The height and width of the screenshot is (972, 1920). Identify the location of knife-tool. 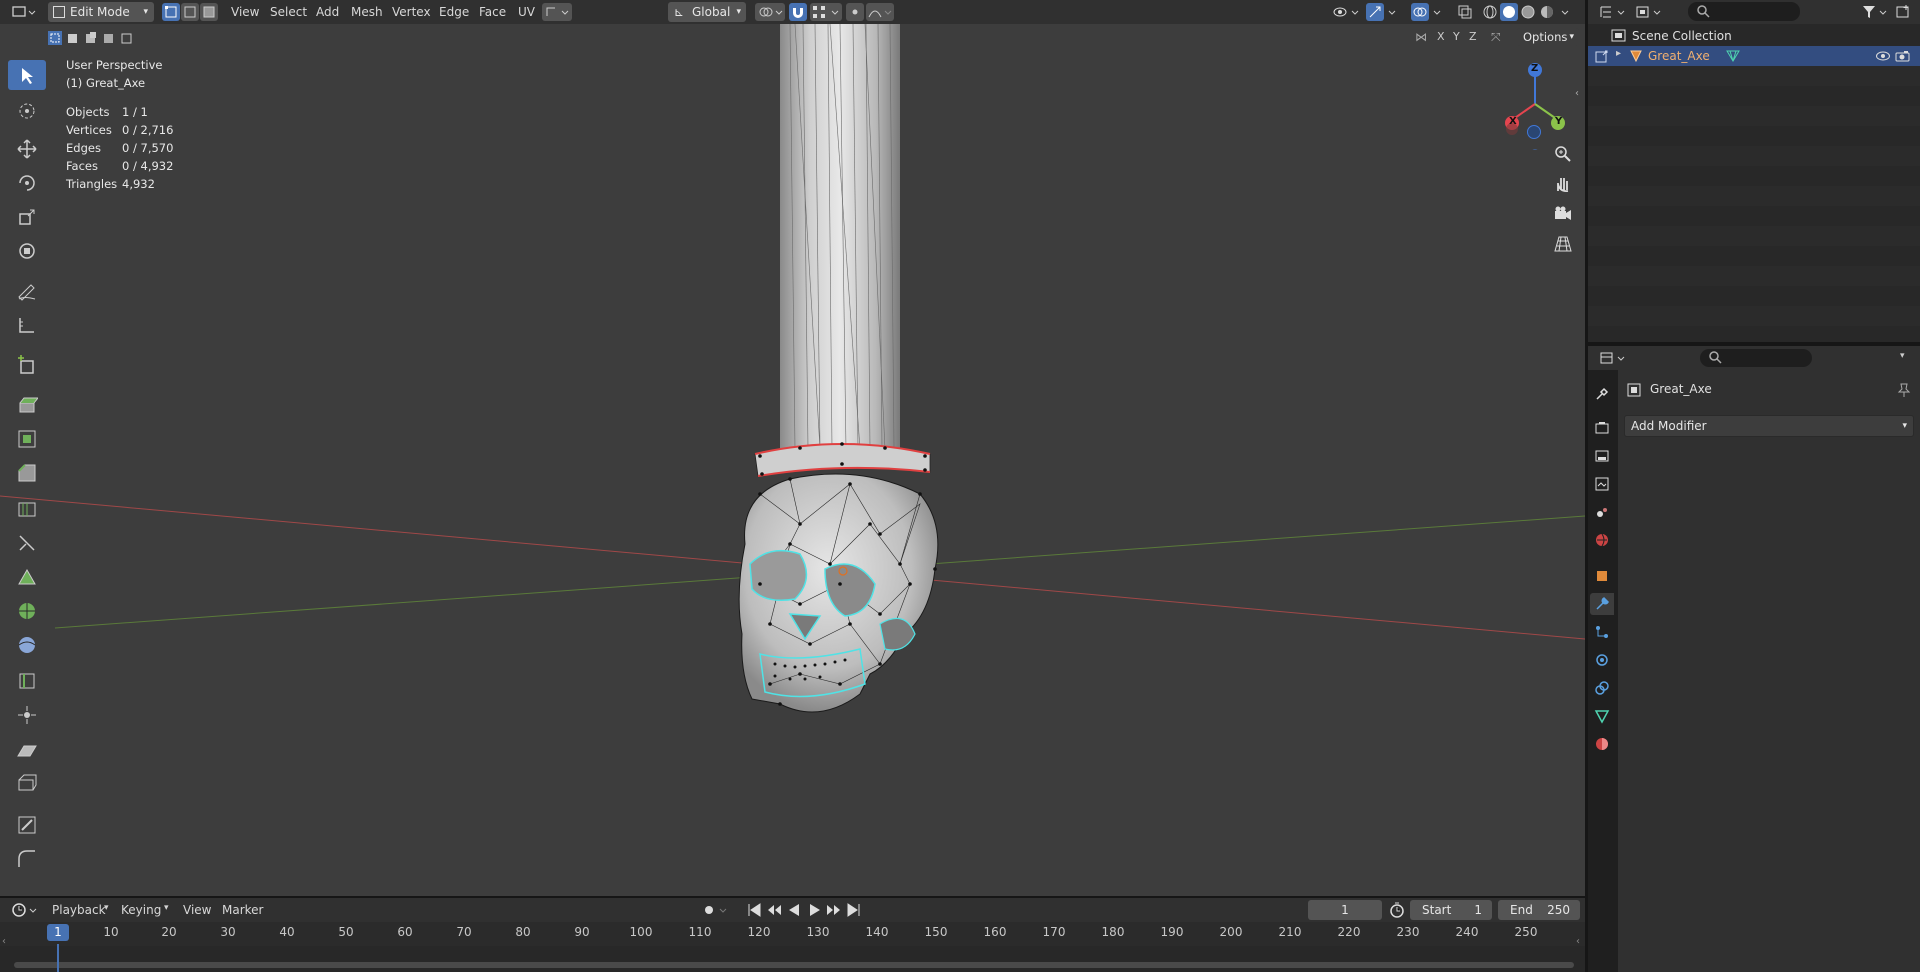
(27, 543).